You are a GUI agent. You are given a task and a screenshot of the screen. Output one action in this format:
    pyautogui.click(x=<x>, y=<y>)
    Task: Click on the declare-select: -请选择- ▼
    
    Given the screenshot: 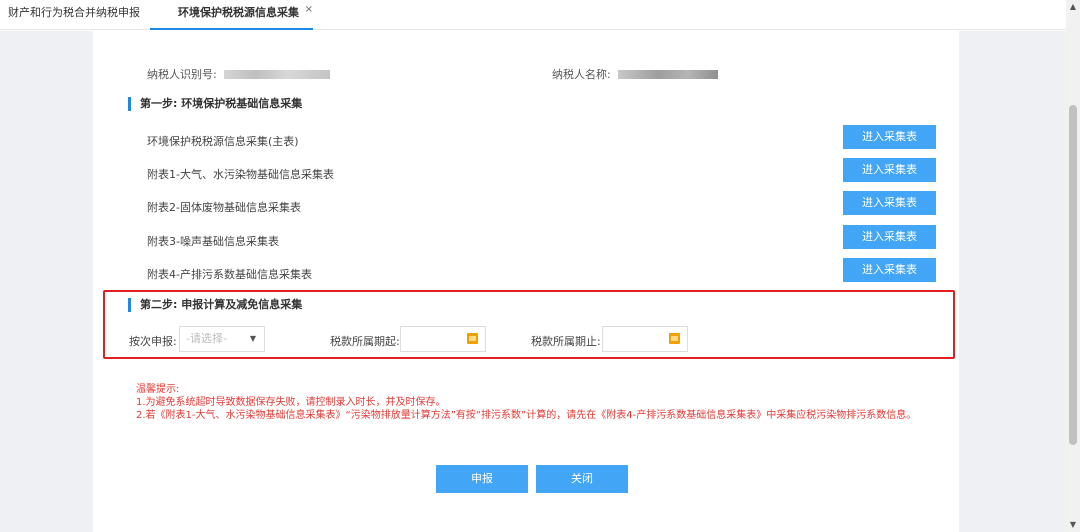 What is the action you would take?
    pyautogui.click(x=222, y=339)
    